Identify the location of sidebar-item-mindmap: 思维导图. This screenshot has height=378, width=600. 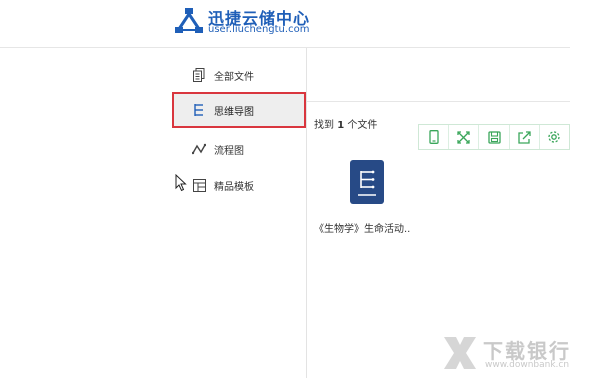
(239, 110).